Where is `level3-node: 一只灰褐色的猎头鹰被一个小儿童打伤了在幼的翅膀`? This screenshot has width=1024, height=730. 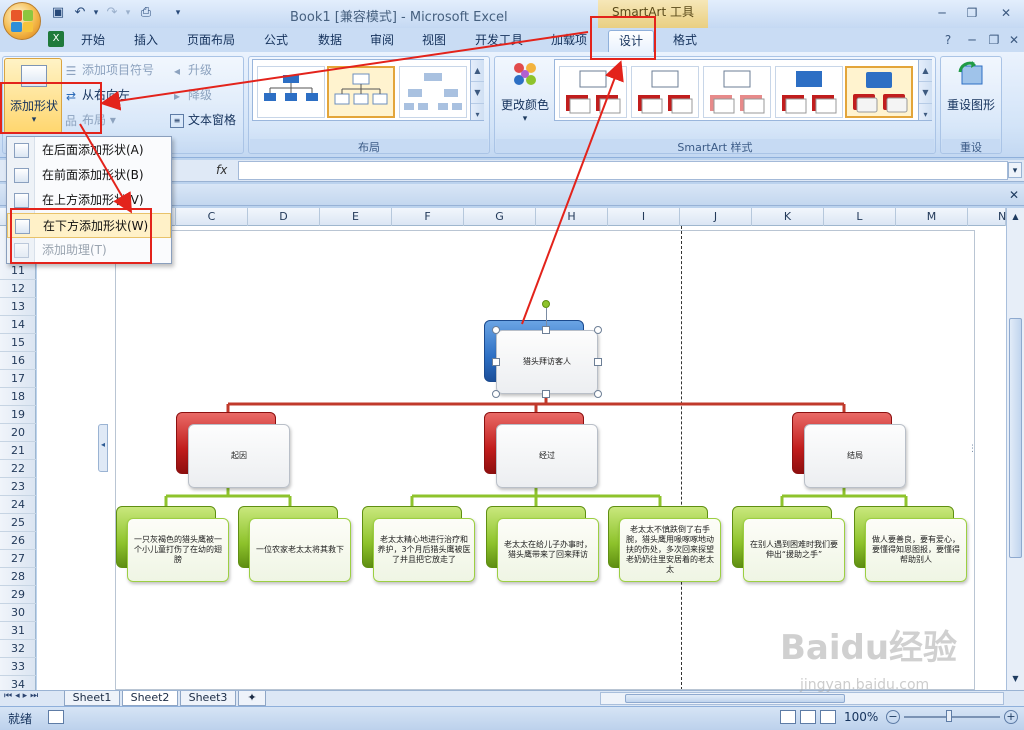
level3-node: 一只灰褐色的猎头鹰被一个小儿童打伤了在幼的翅膀 is located at coordinates (178, 550).